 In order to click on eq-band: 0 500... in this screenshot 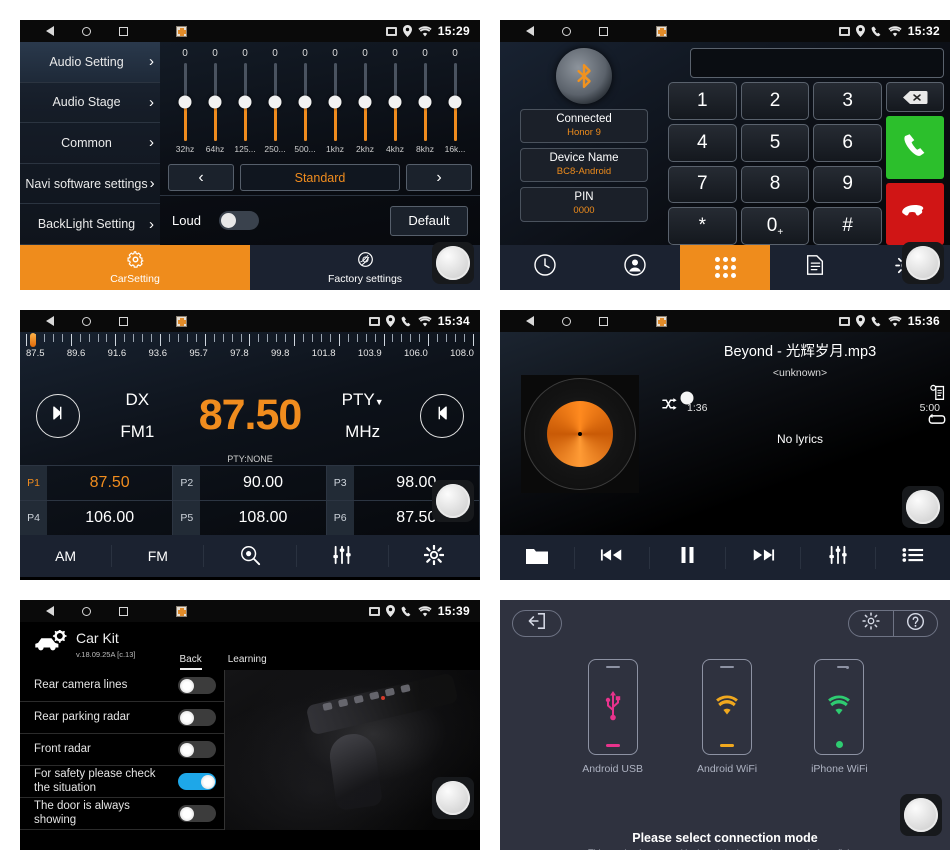, I will do `click(305, 105)`.